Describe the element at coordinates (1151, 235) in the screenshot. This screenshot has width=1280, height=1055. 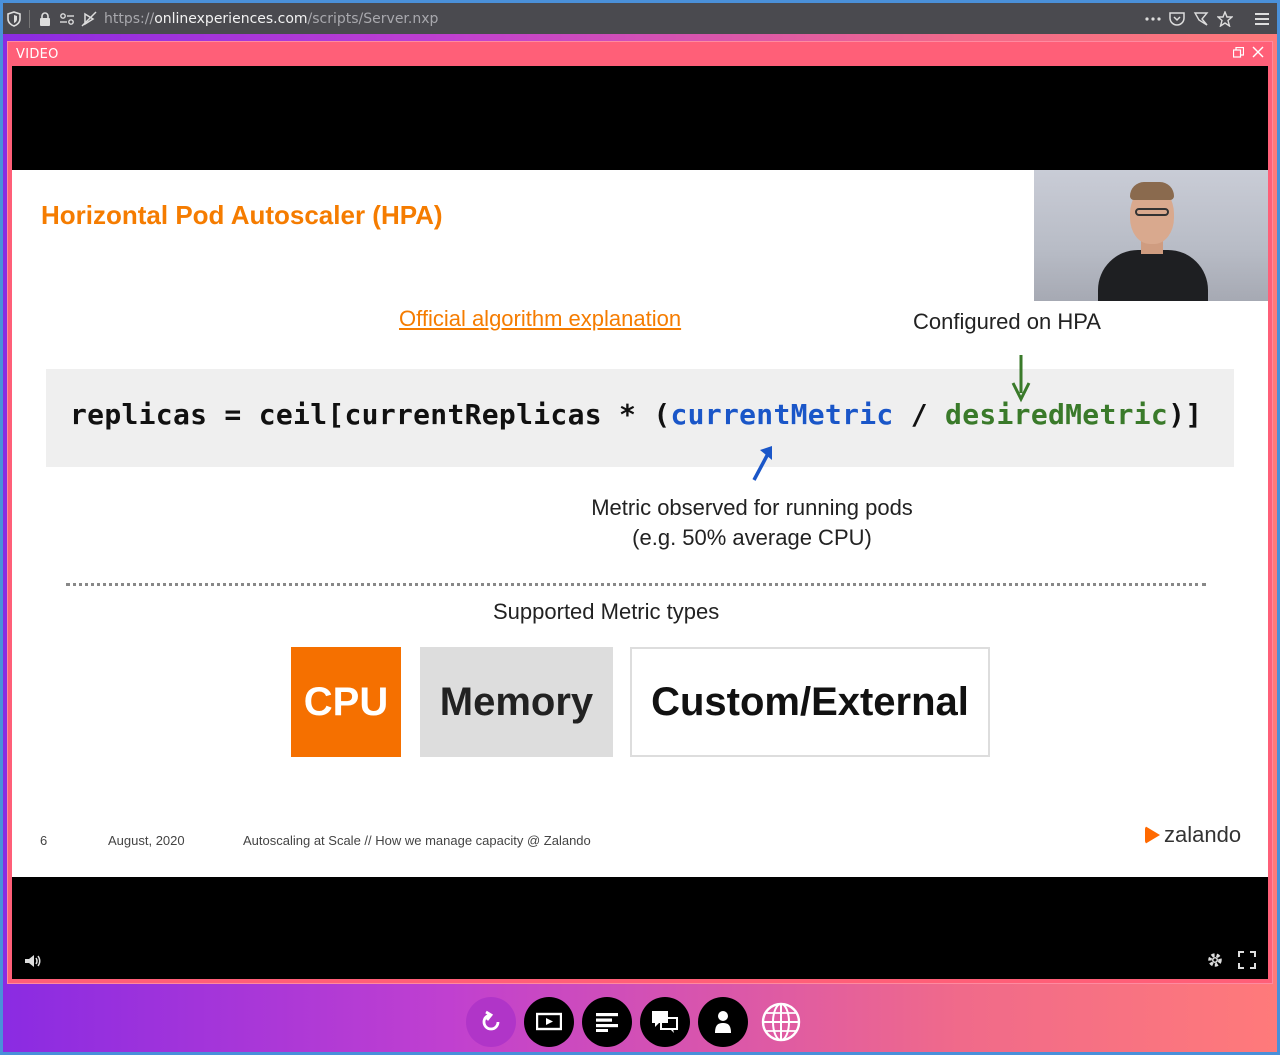
I see `speaker-webcam` at that location.